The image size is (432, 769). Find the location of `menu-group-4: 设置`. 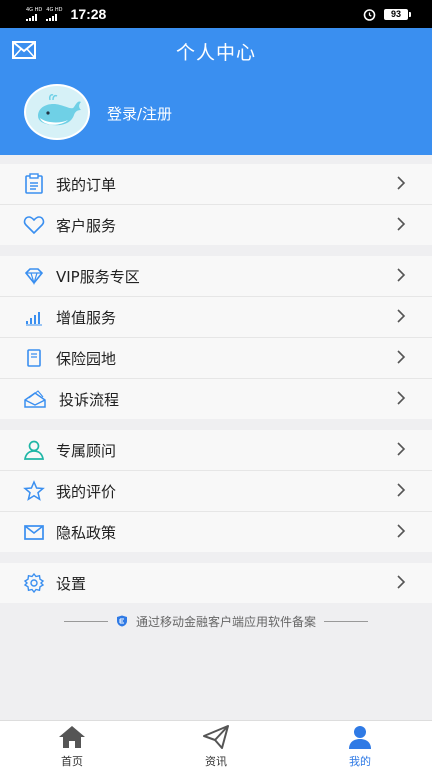

menu-group-4: 设置 is located at coordinates (216, 583).